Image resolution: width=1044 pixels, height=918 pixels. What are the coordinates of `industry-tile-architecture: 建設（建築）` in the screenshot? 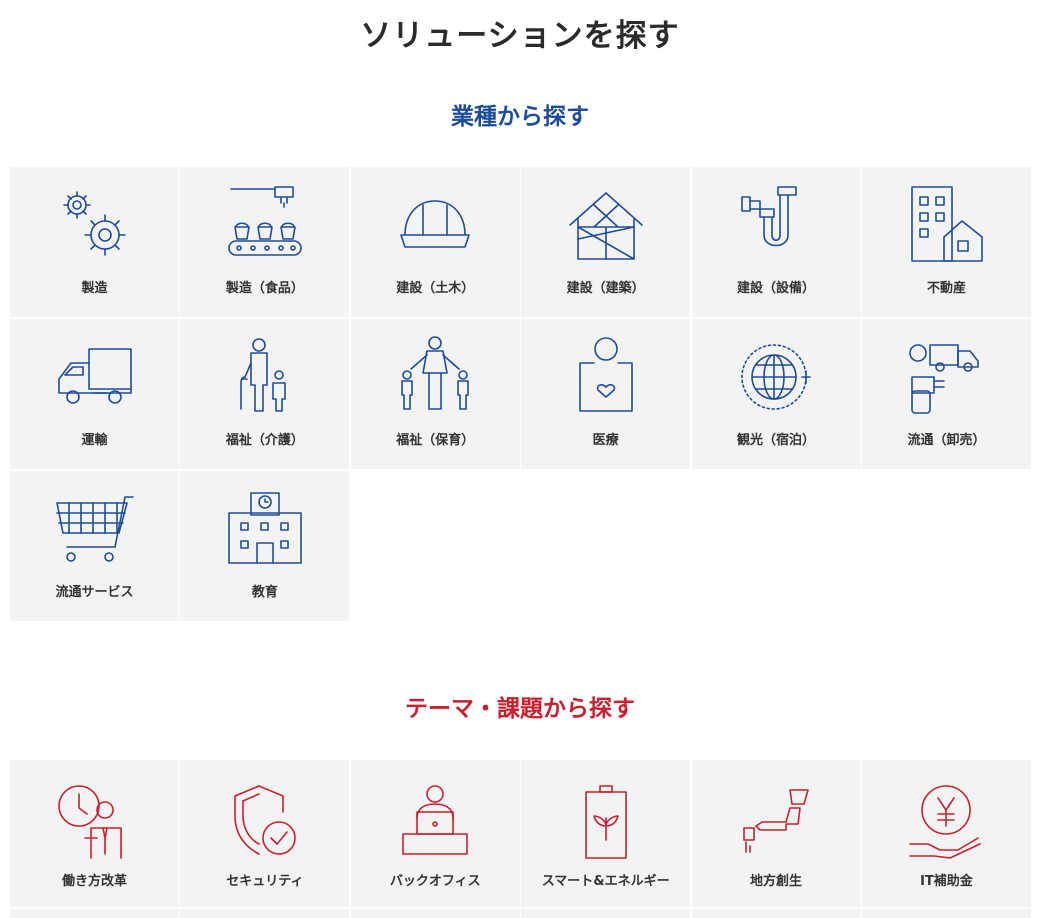 It's located at (606, 242).